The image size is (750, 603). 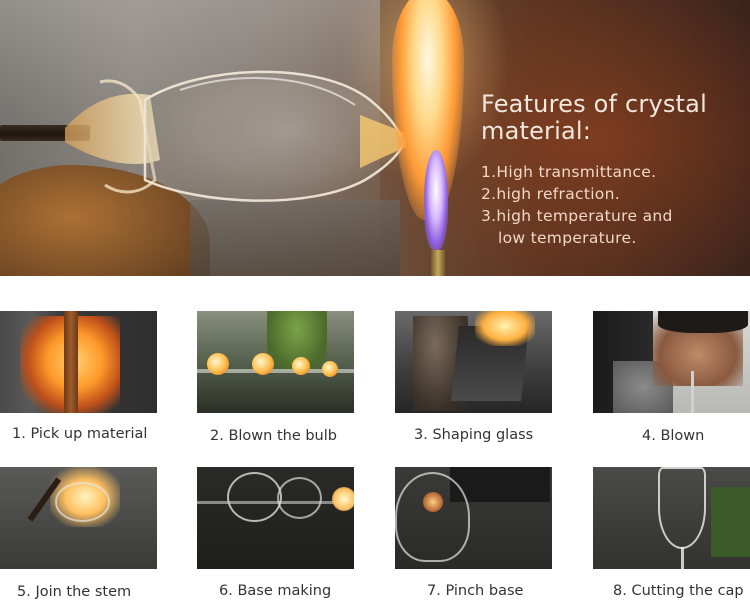 I want to click on step-caption: 3. Shaping glass, so click(x=474, y=435).